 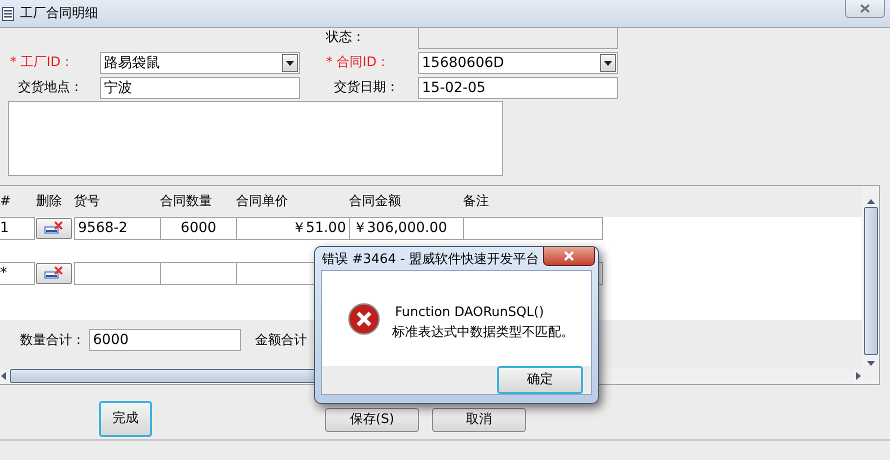 I want to click on field-label: 交货日期：, so click(x=366, y=88).